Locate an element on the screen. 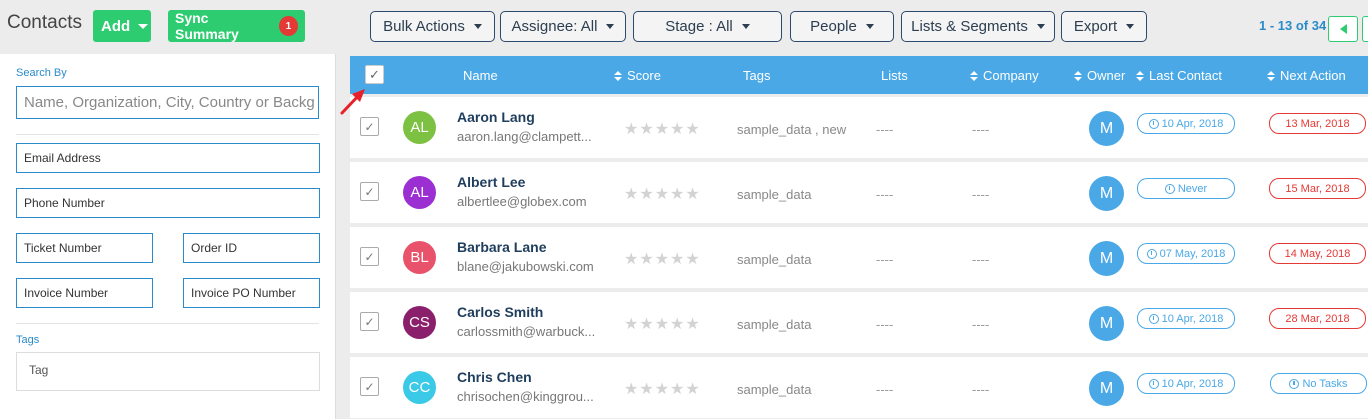  column-last-contact: Last Contact is located at coordinates (1179, 75).